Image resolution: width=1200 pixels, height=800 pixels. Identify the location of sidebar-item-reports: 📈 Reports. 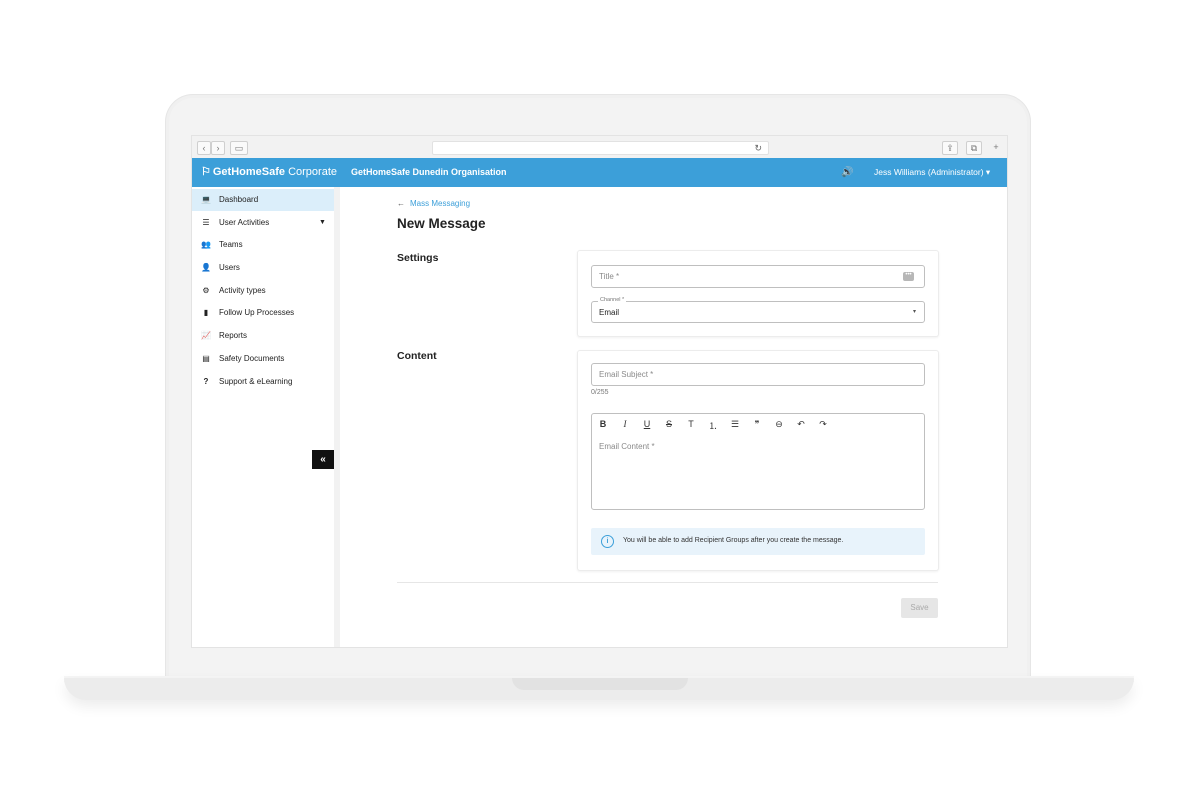
(263, 336).